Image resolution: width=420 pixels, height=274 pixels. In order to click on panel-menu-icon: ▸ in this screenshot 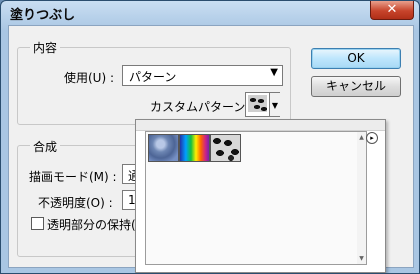, I will do `click(372, 138)`.